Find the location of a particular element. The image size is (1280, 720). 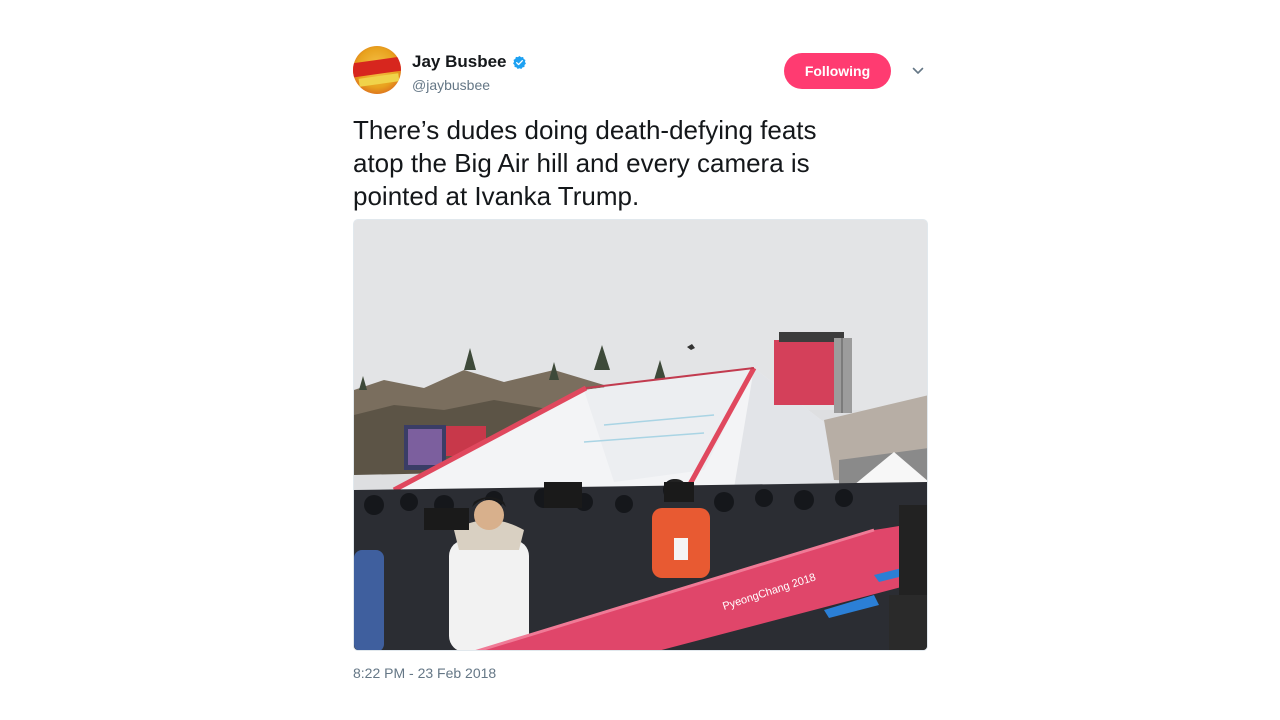

author-row: Jay Busbee is located at coordinates (469, 62).